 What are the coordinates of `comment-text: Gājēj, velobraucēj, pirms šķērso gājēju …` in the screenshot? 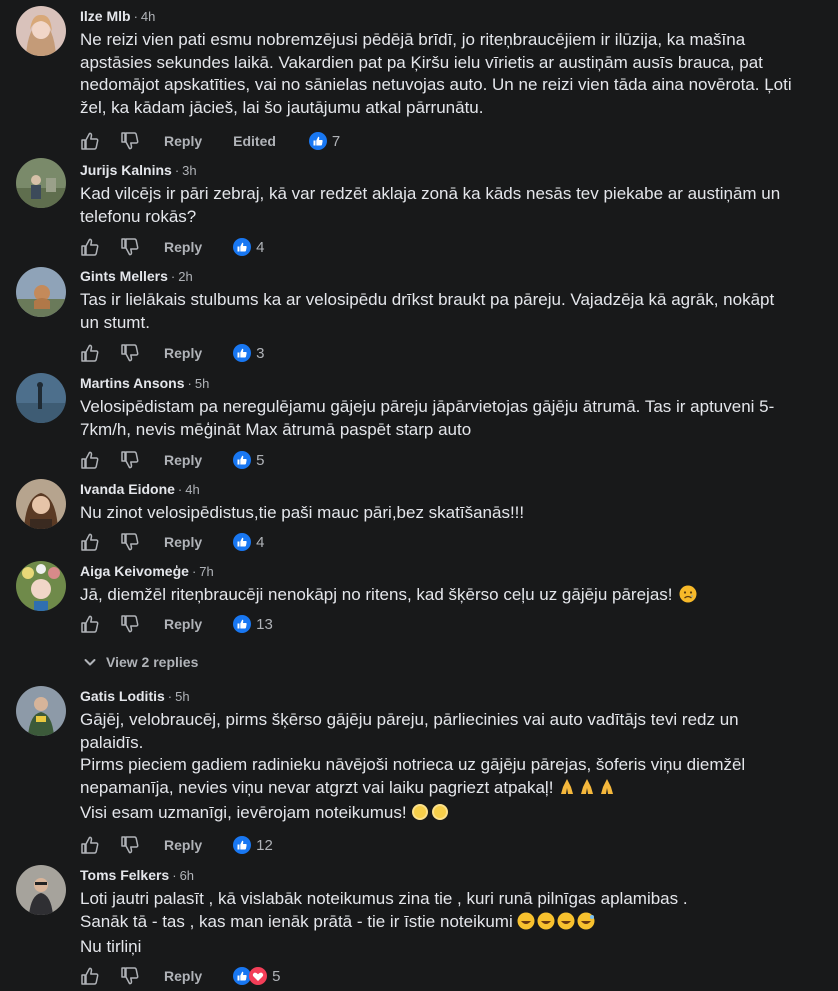 It's located at (437, 768).